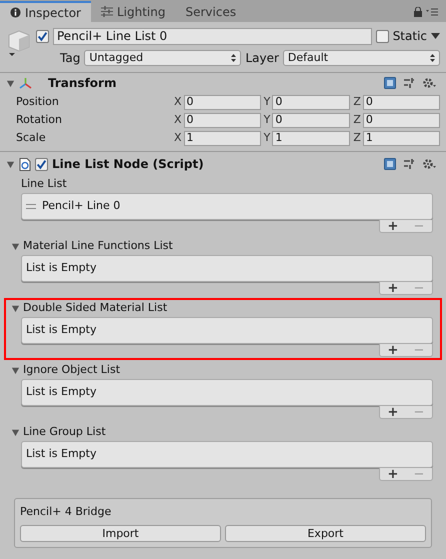 The width and height of the screenshot is (446, 559). Describe the element at coordinates (106, 11) in the screenshot. I see `sliders-icon` at that location.